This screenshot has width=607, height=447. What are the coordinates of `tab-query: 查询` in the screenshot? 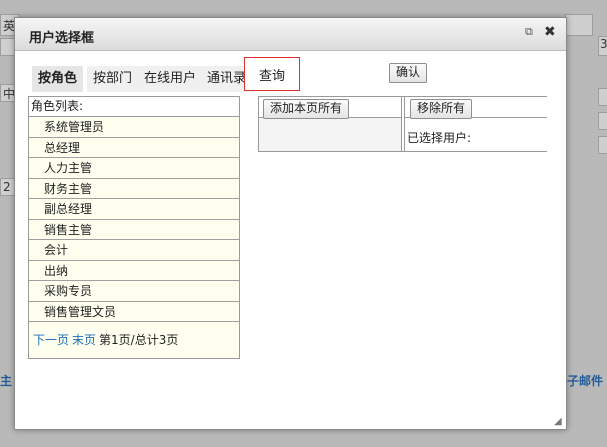 It's located at (272, 74).